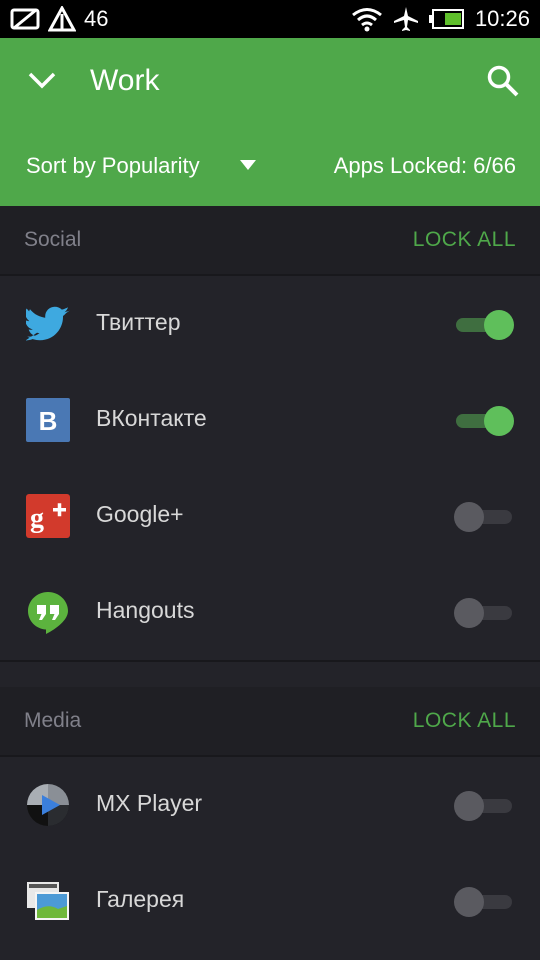  I want to click on google-plus-icon: g, so click(48, 516).